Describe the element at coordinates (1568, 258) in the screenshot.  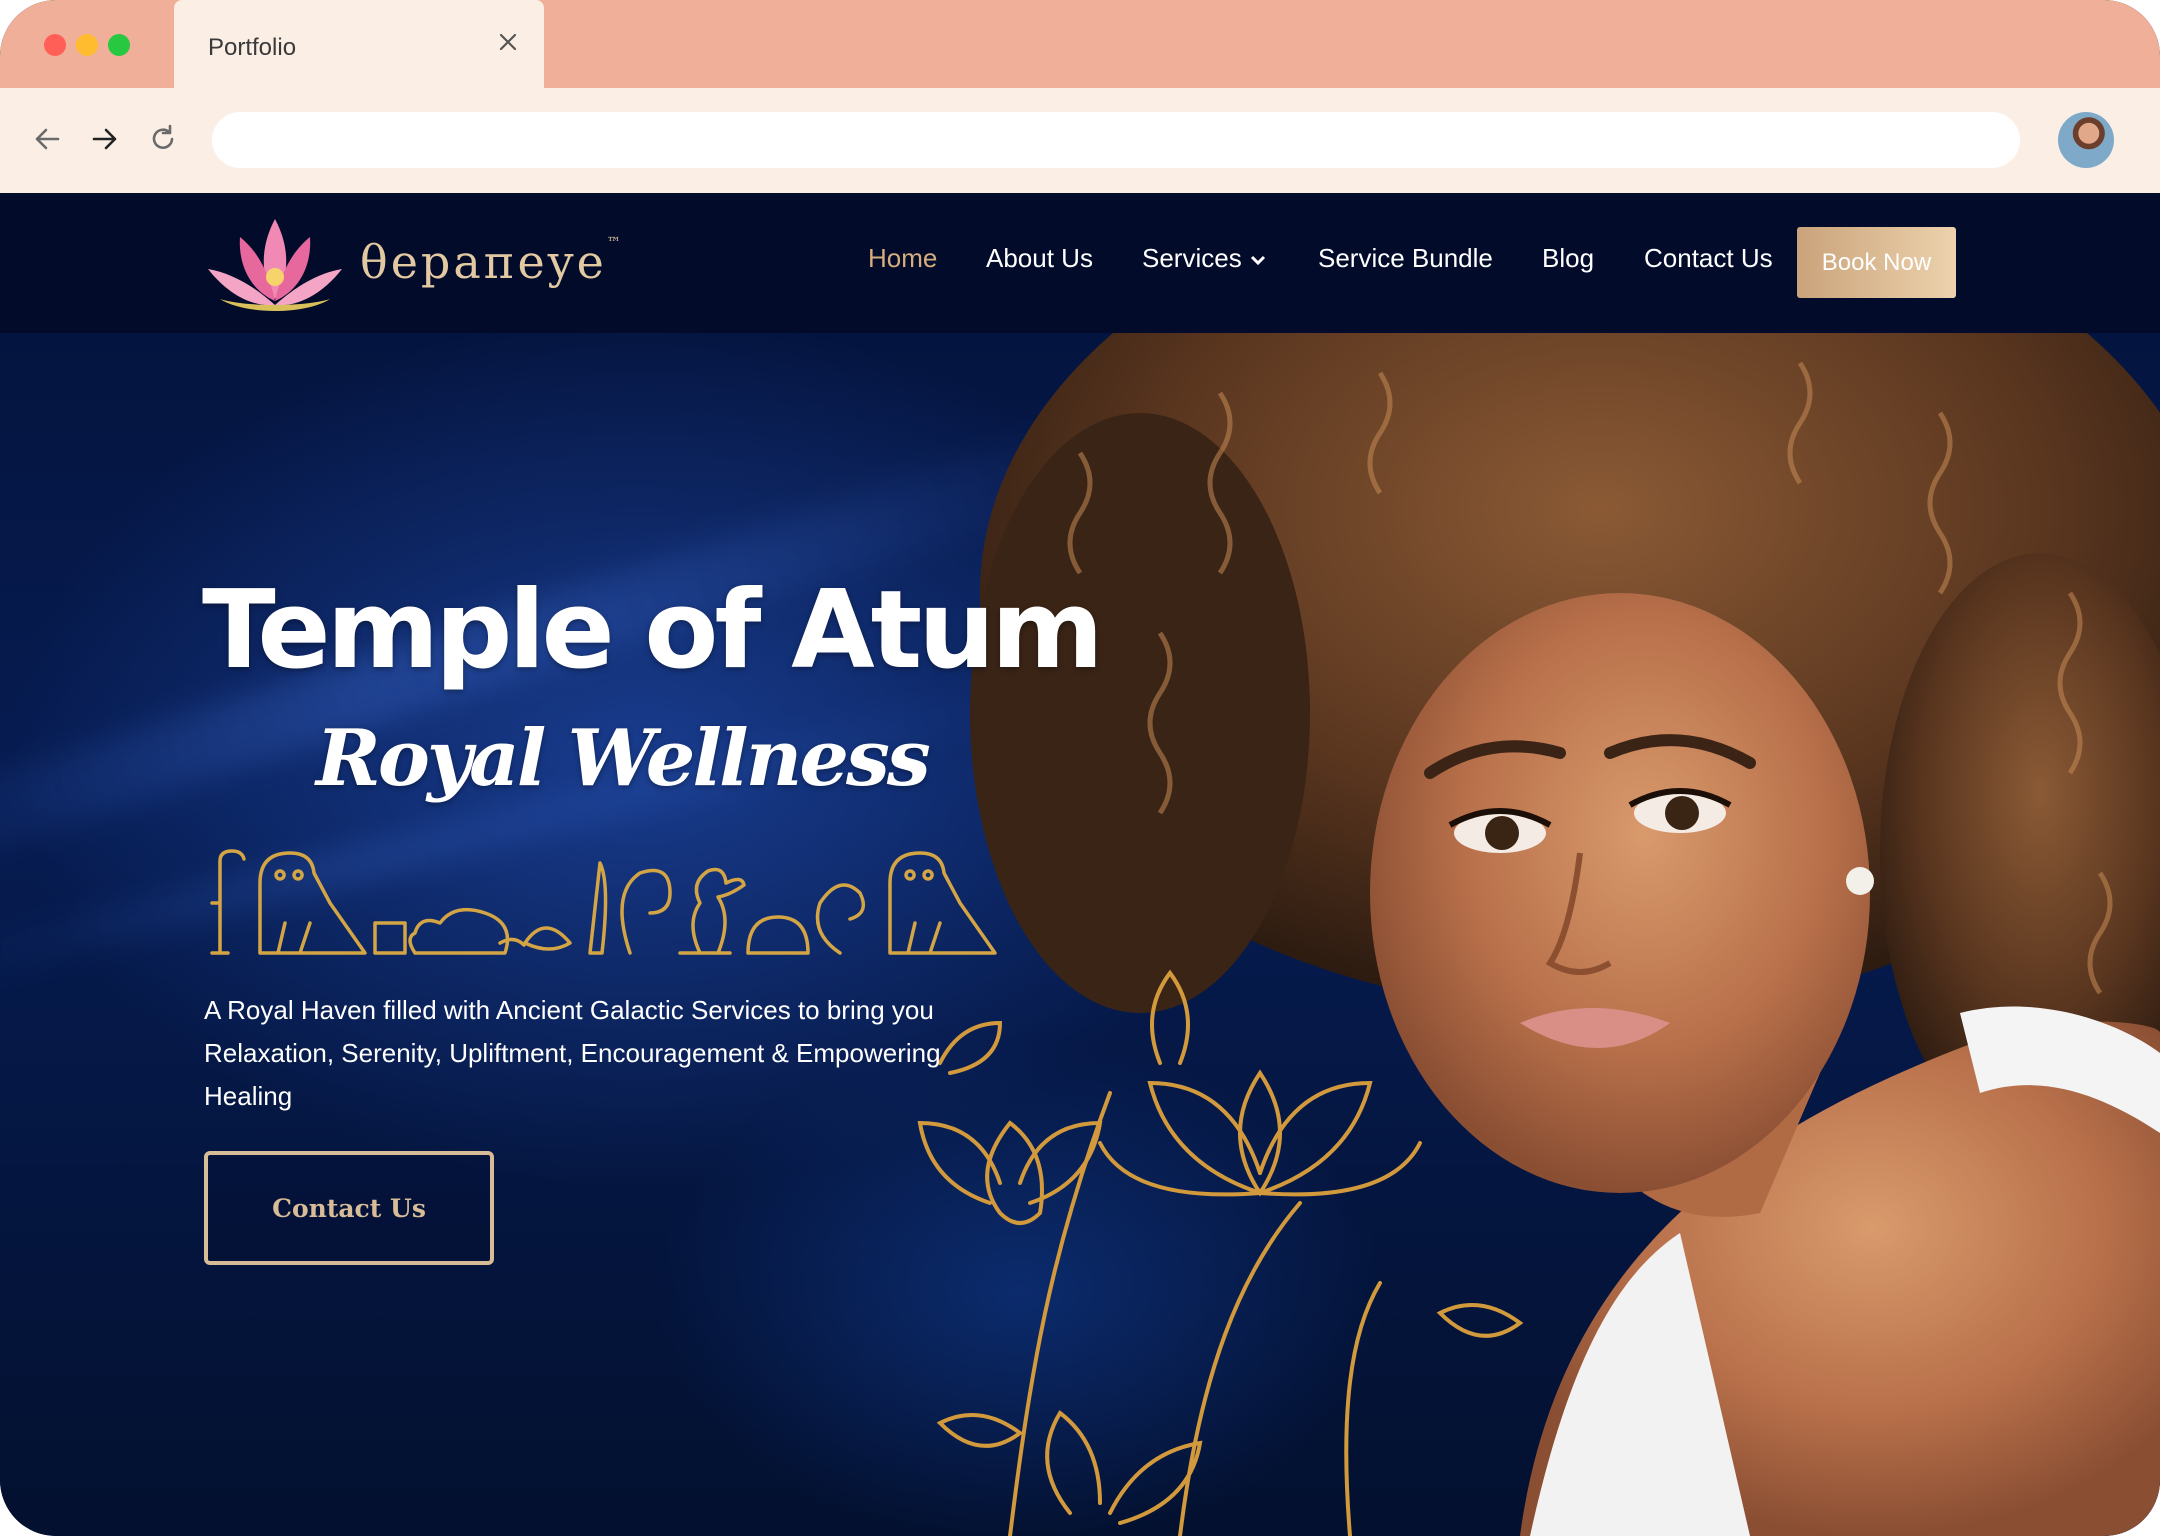
I see `nav-blog: Blog` at that location.